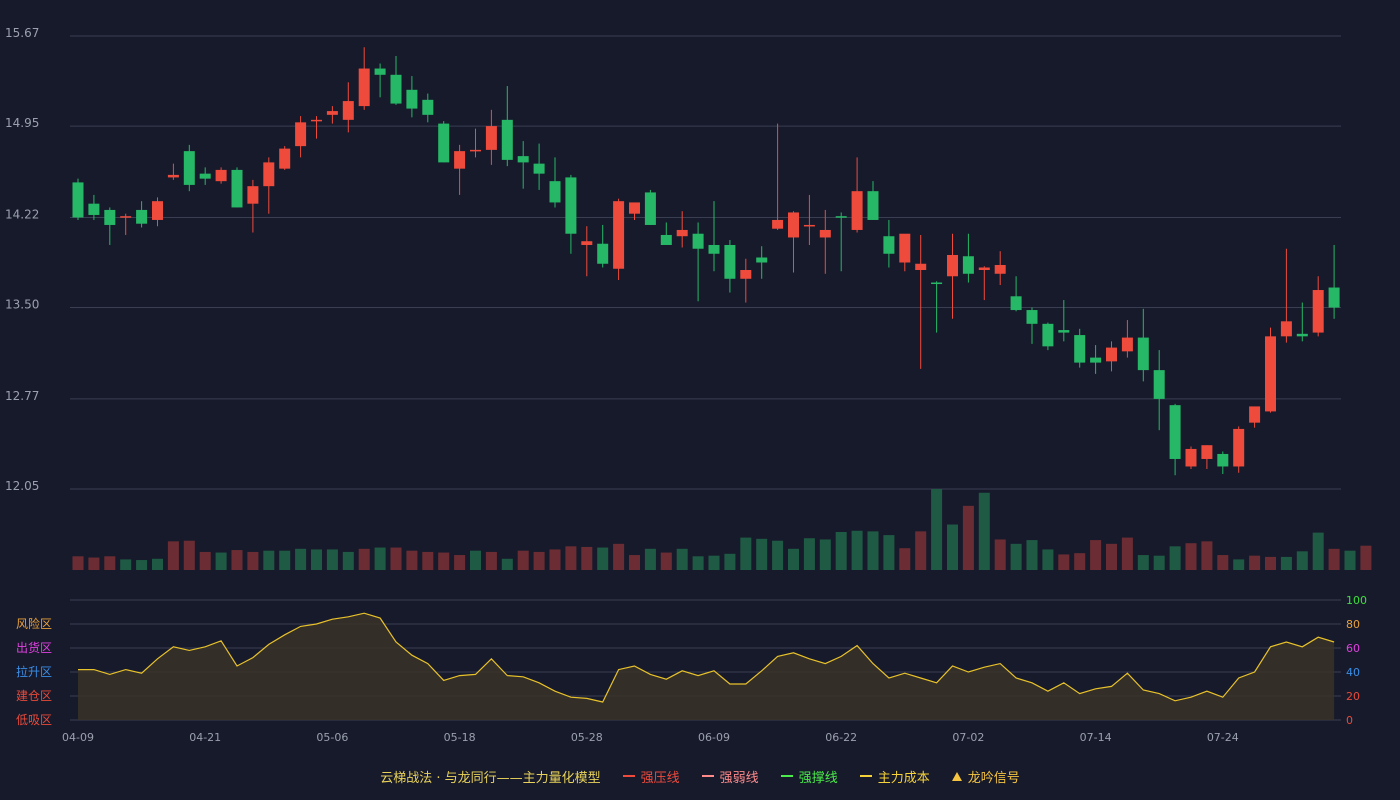  What do you see at coordinates (968, 737) in the screenshot?
I see `date-tick-label: 07-02` at bounding box center [968, 737].